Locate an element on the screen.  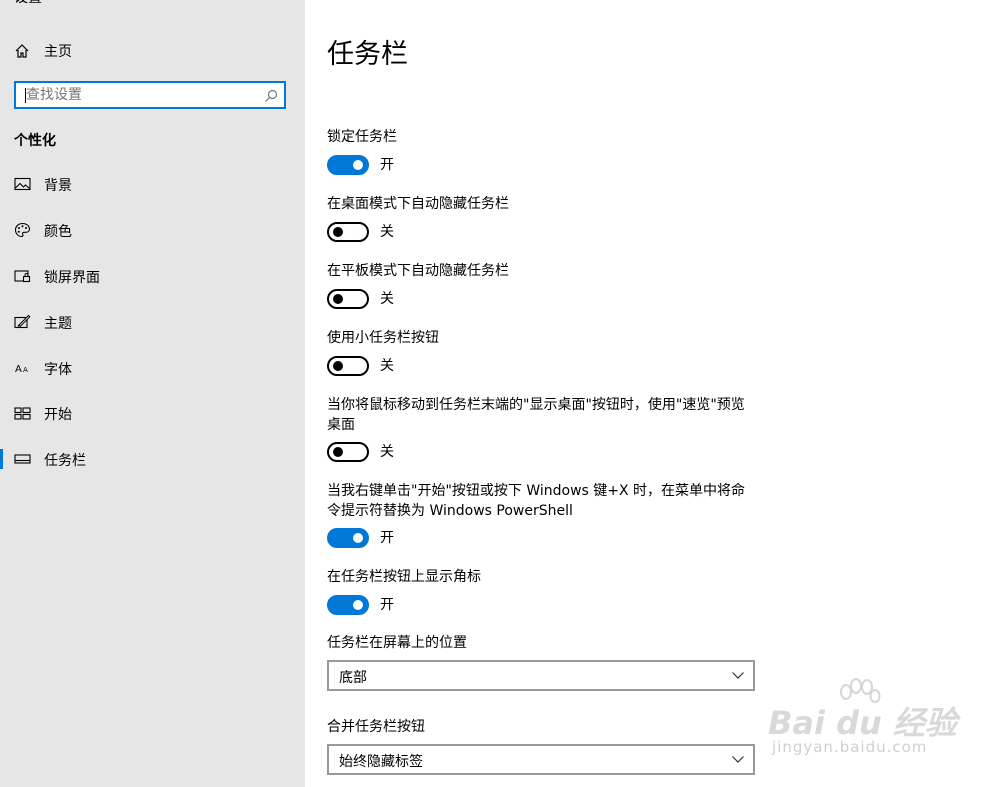
window-title: 设置 is located at coordinates (28, 2).